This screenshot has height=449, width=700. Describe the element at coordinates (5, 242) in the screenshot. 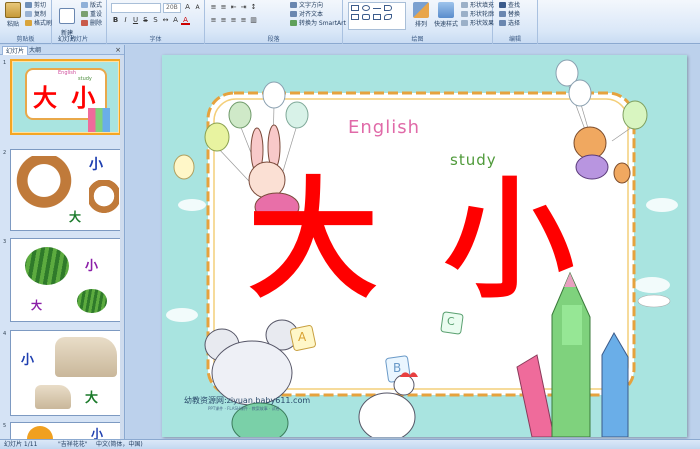

I see `thumbnail-number: 3` at that location.